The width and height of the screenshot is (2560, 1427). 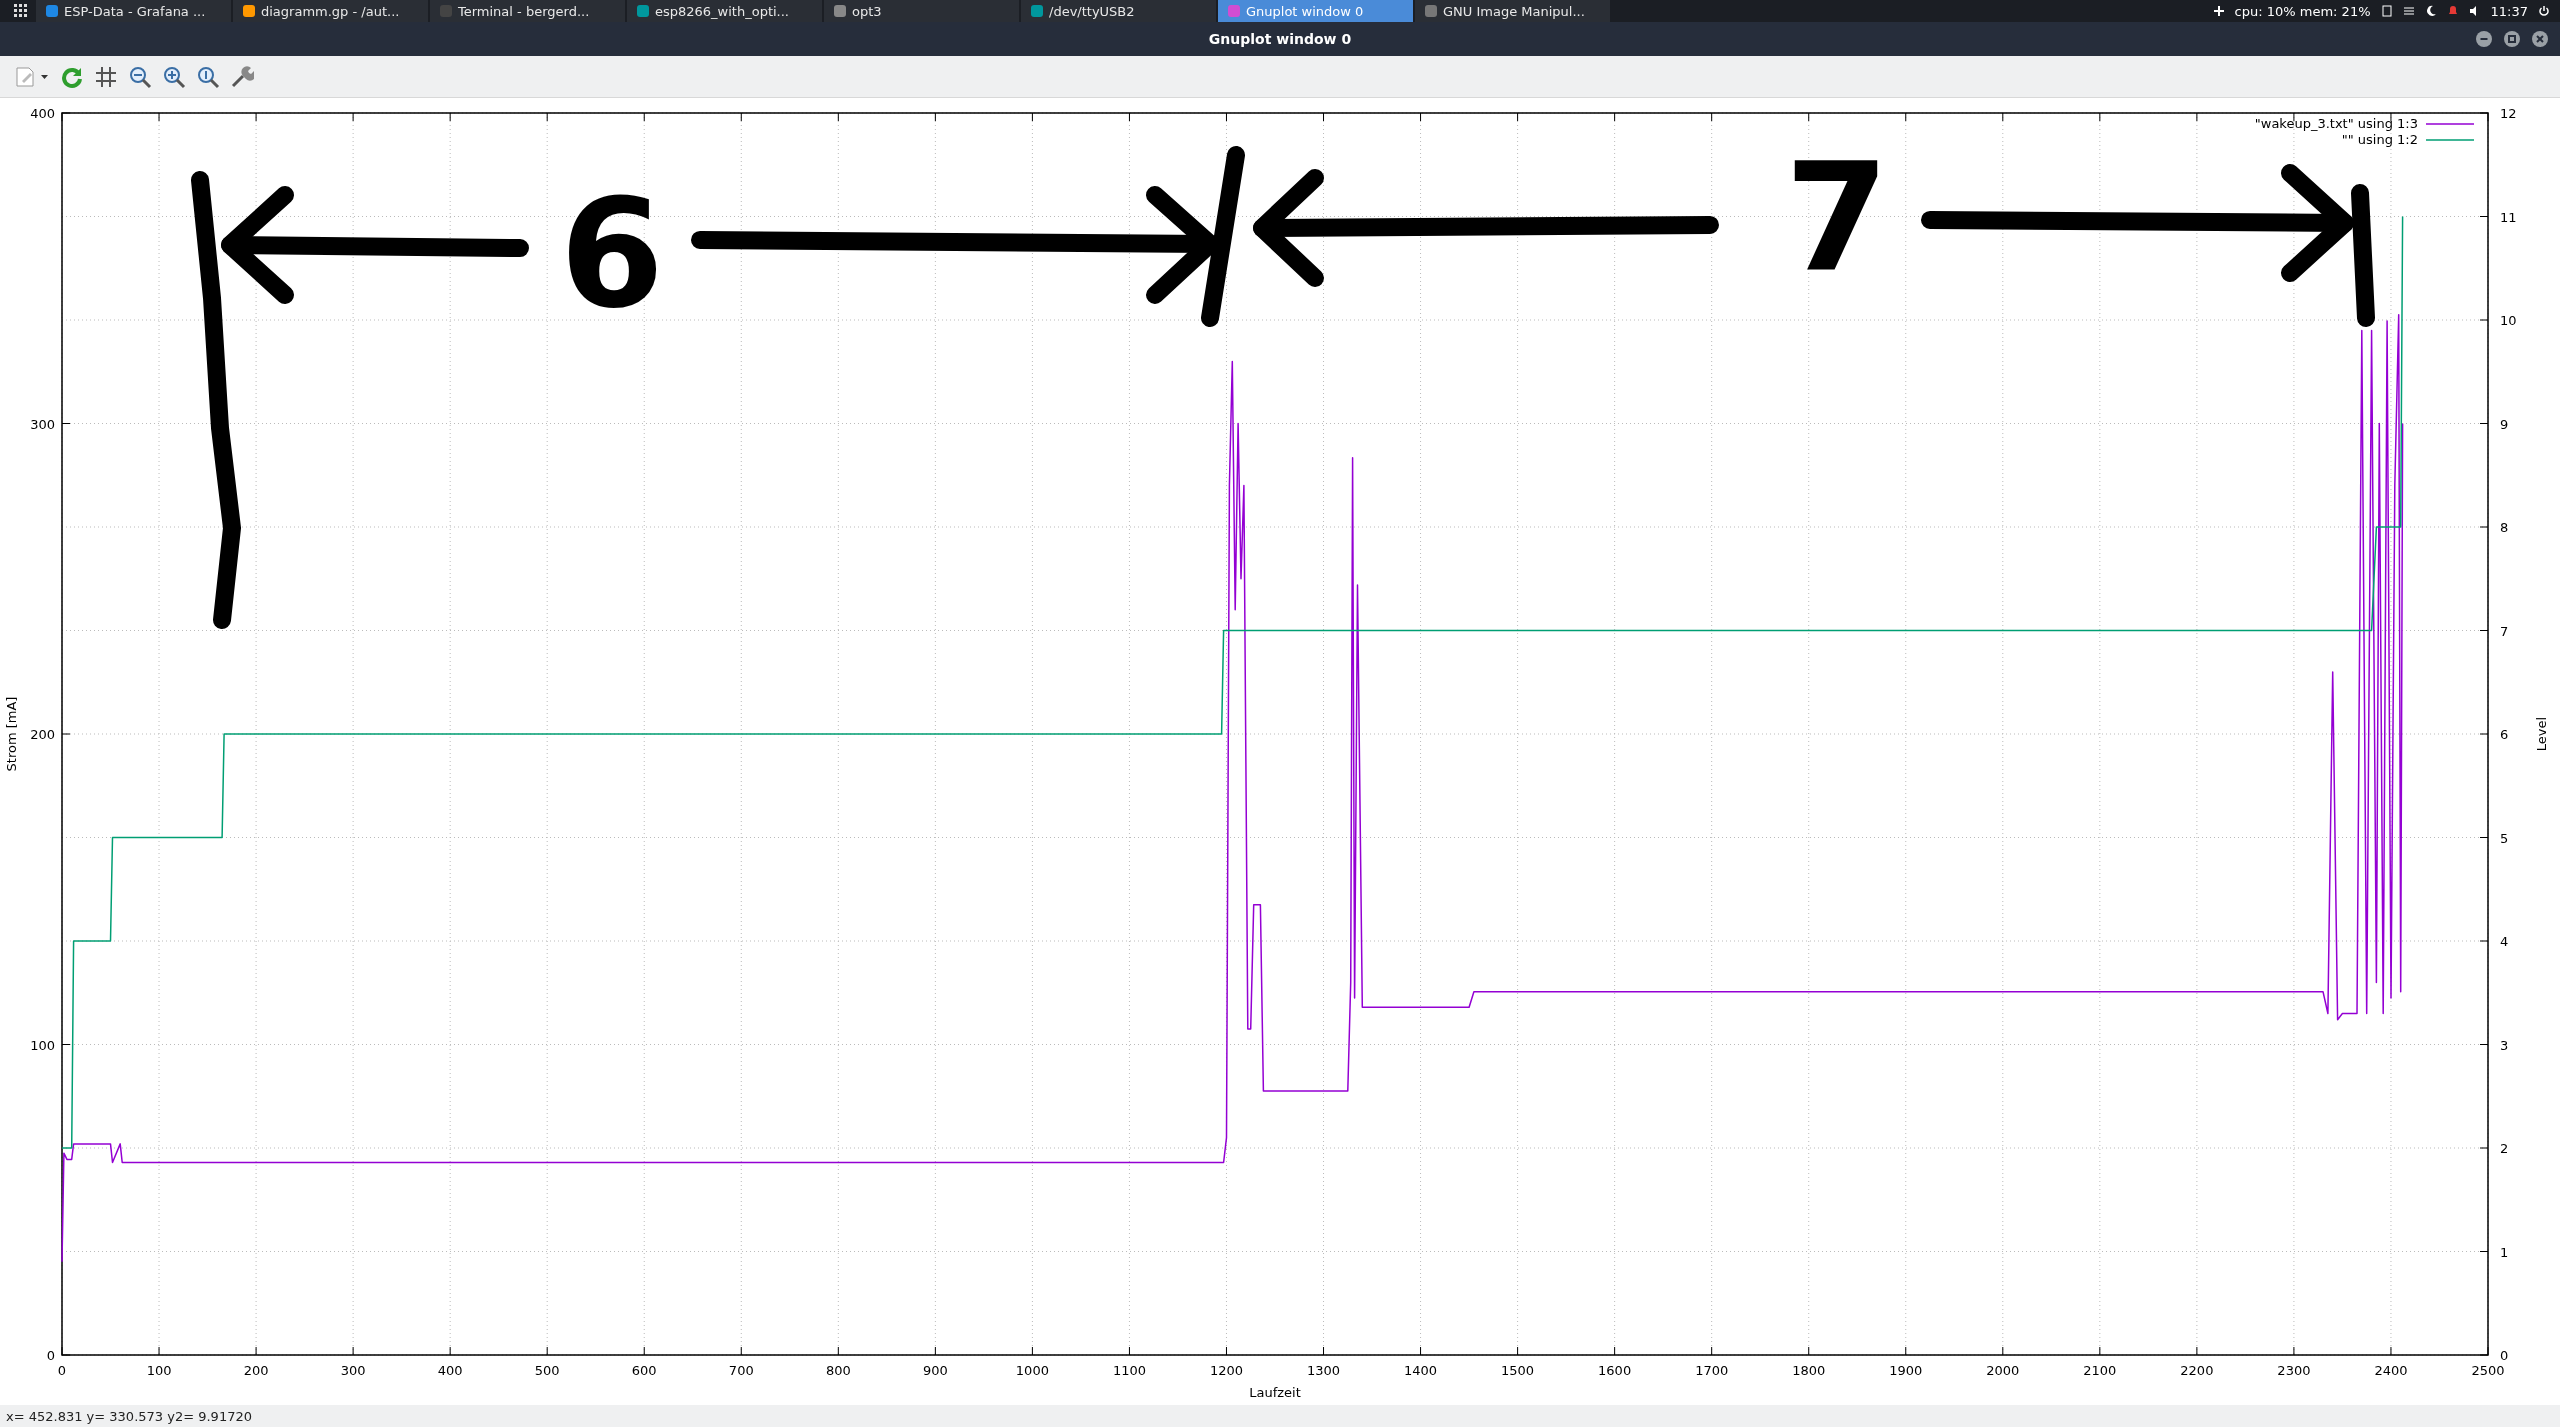 I want to click on y2-tick-label: 1, so click(x=2504, y=1252).